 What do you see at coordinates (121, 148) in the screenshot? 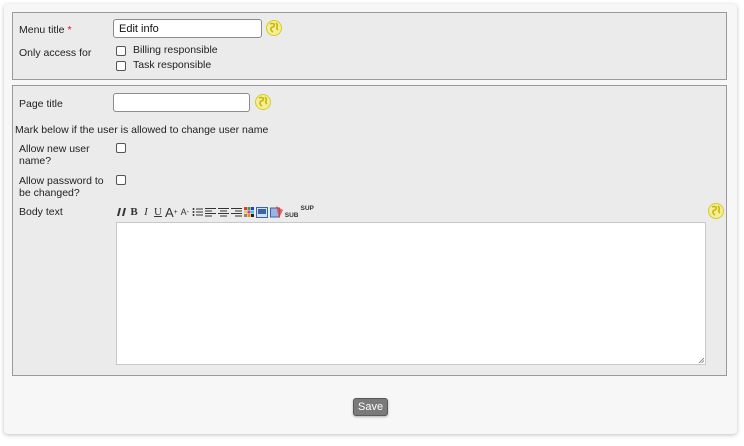
I see `allow-username-checkbox` at bounding box center [121, 148].